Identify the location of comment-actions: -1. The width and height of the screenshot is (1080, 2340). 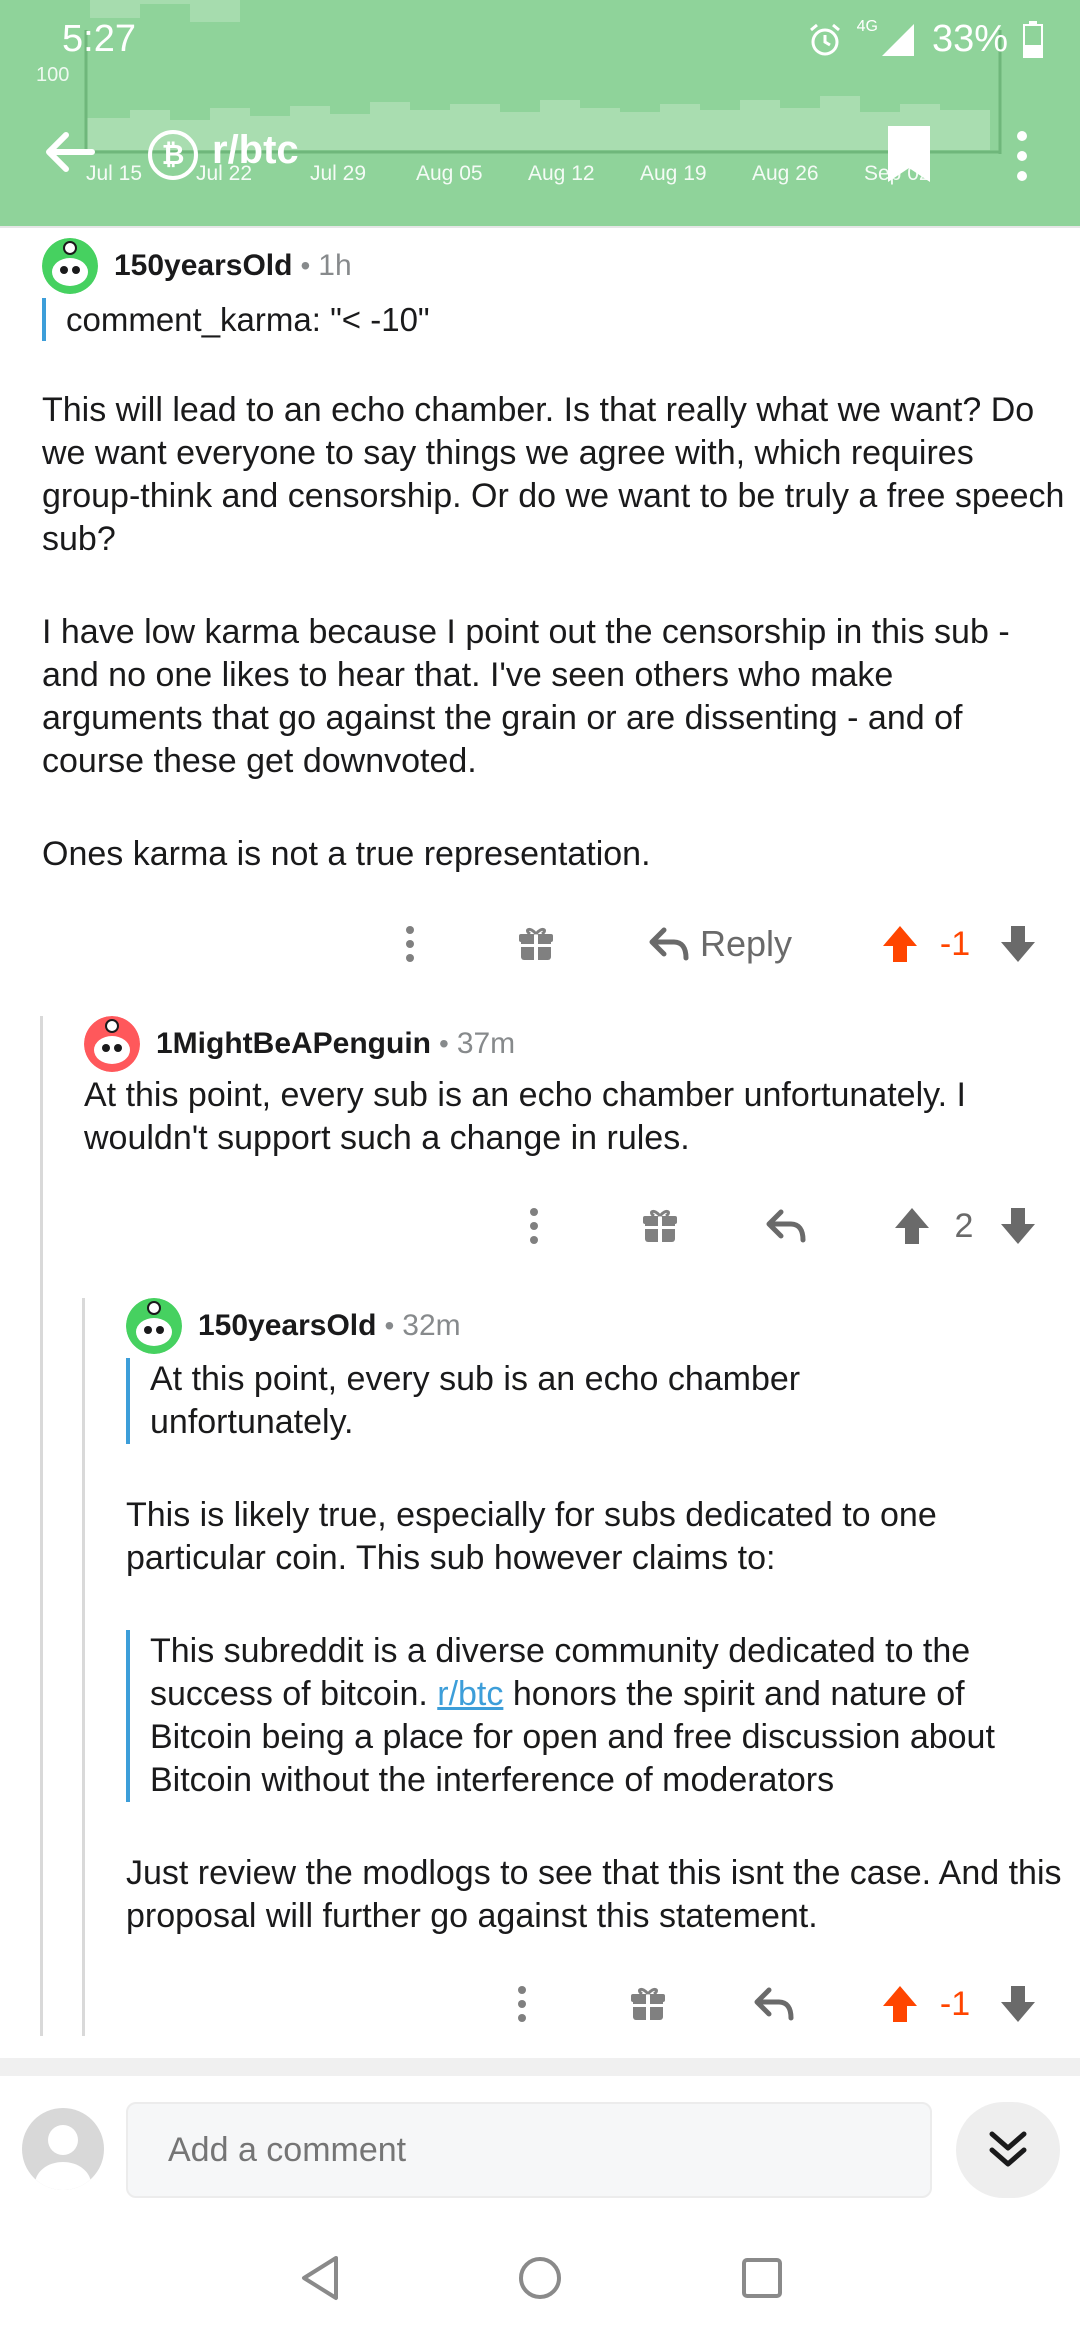
(540, 2004).